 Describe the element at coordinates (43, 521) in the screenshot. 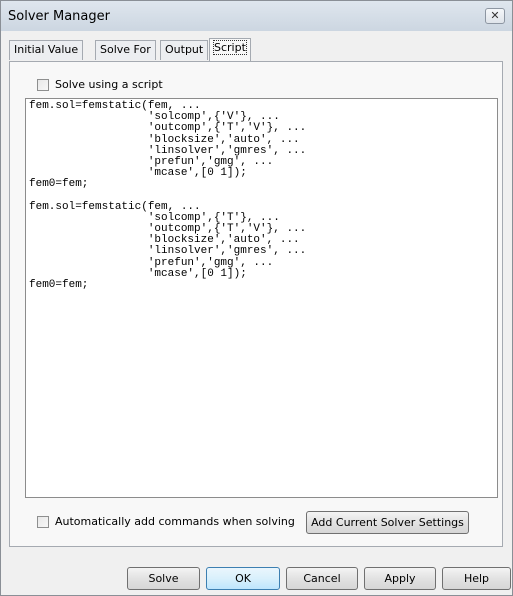

I see `auto-add-commands-checkbox` at that location.